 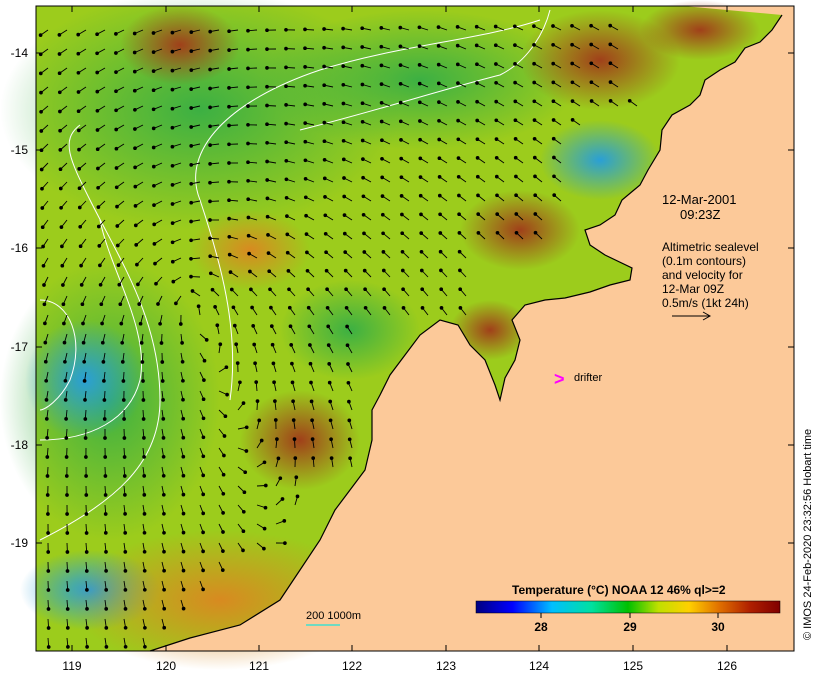 I want to click on altimetry-line: and velocity for, so click(x=702, y=275).